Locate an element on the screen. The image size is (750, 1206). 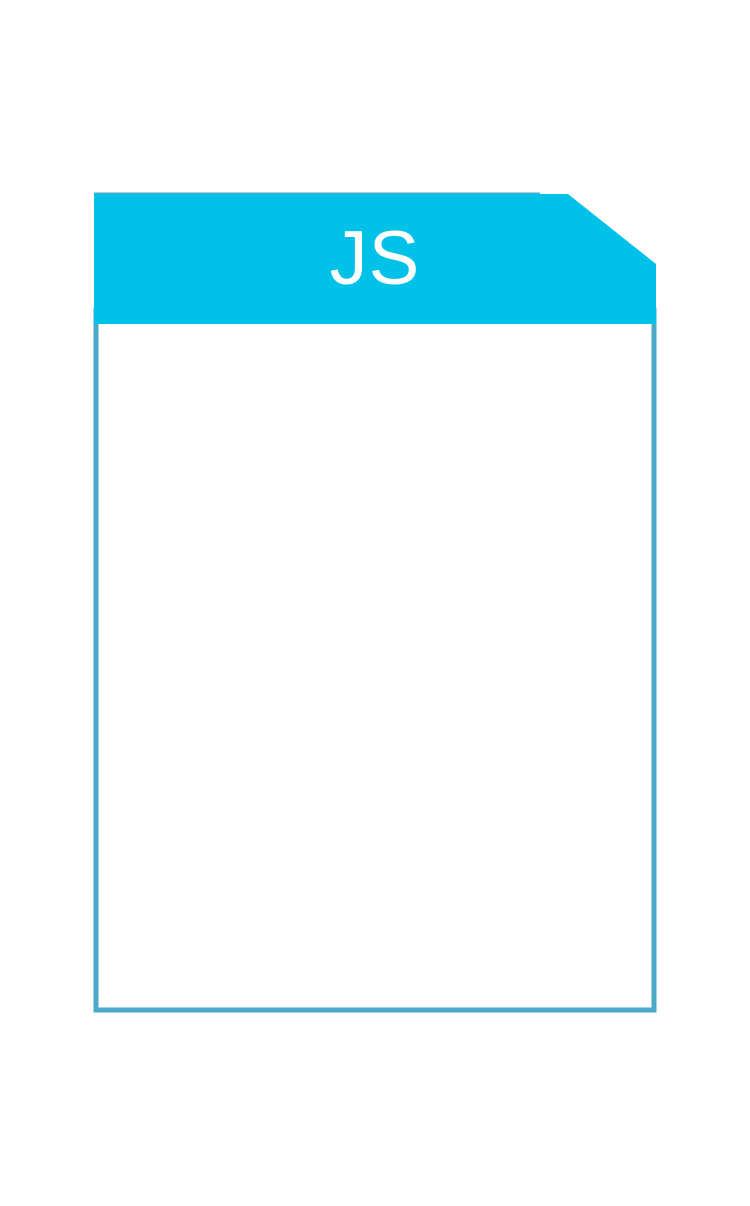
file-type-label: JS is located at coordinates (375, 258).